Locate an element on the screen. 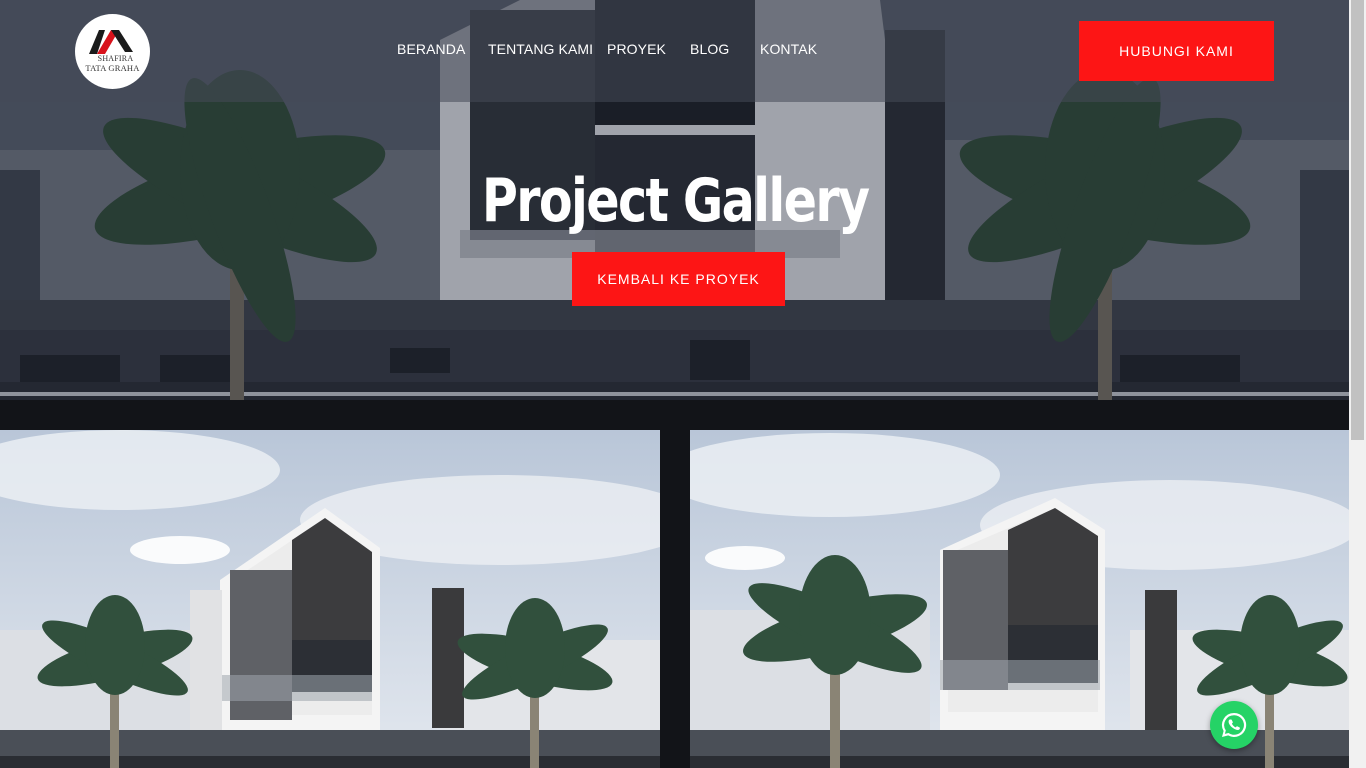 This screenshot has height=768, width=1366. nav-item-proyek: PROYEK is located at coordinates (636, 49).